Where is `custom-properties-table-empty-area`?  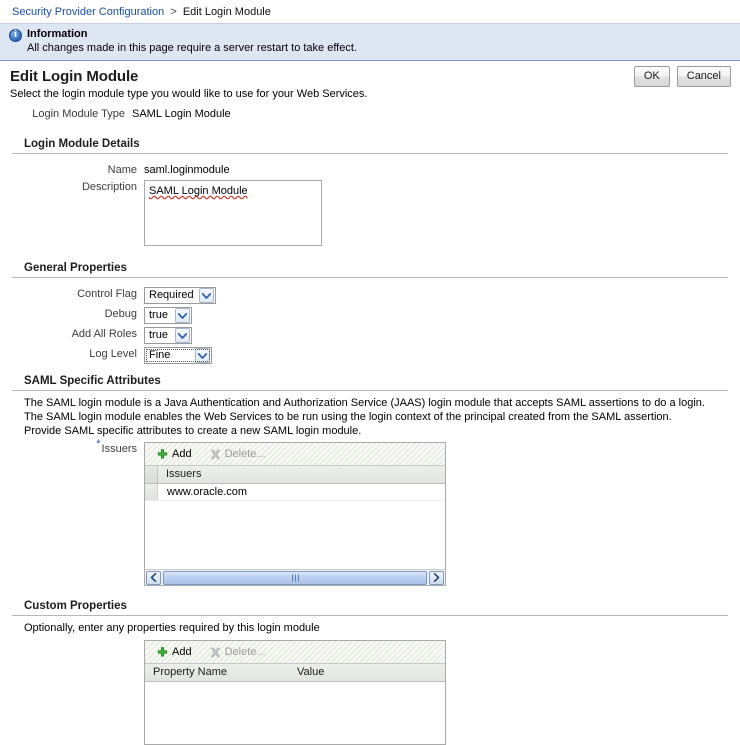
custom-properties-table-empty-area is located at coordinates (295, 713).